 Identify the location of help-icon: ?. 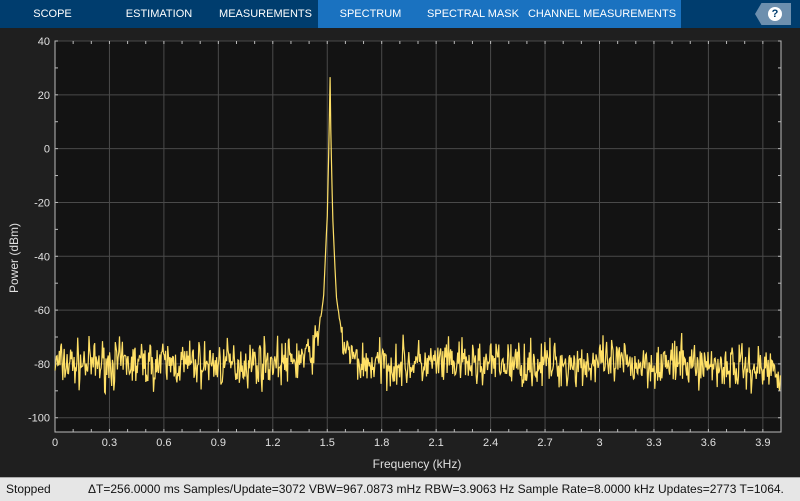
(775, 14).